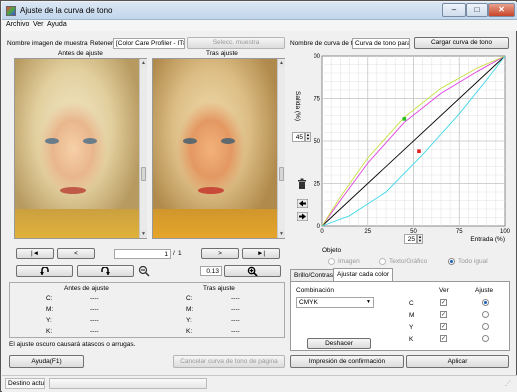  I want to click on channel-m-ajuste-radio, so click(485, 314).